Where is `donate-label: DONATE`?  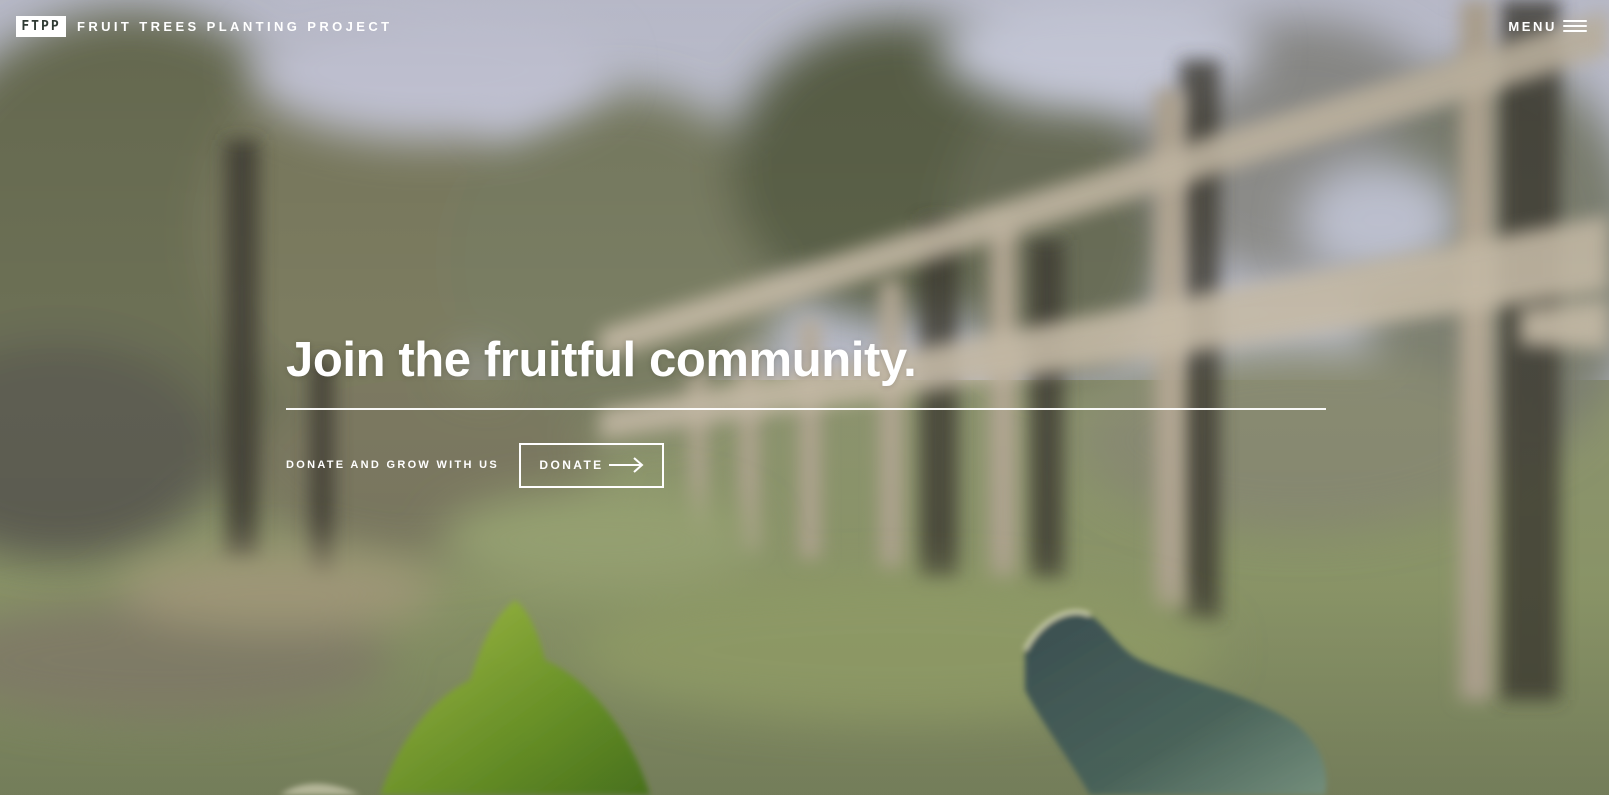
donate-label: DONATE is located at coordinates (571, 465).